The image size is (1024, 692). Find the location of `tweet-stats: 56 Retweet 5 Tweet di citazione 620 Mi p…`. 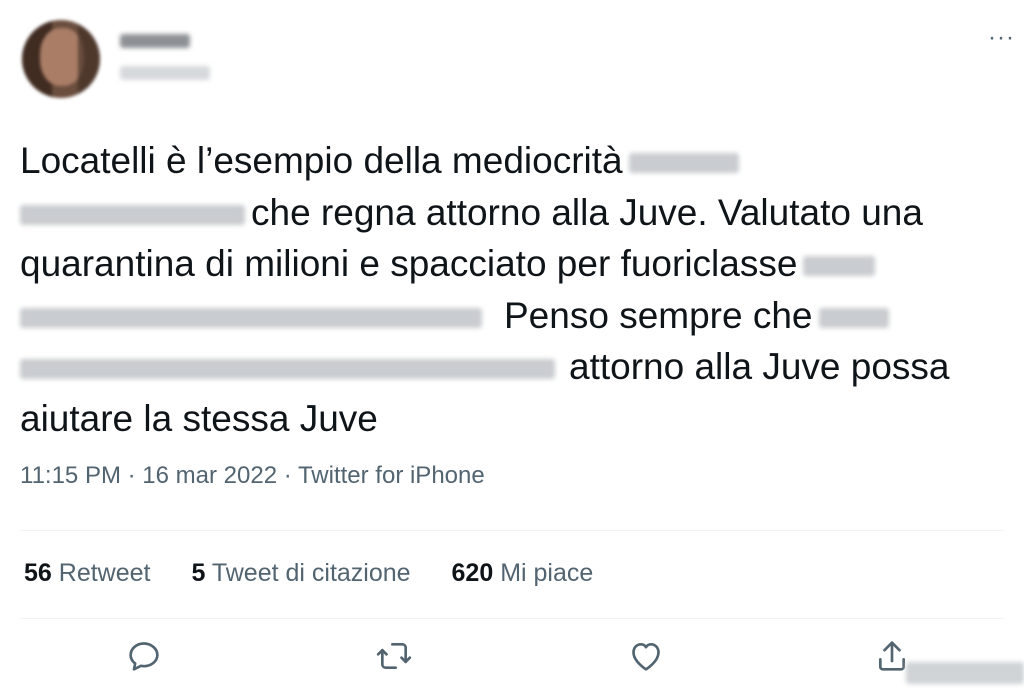

tweet-stats: 56 Retweet 5 Tweet di citazione 620 Mi p… is located at coordinates (325, 573).